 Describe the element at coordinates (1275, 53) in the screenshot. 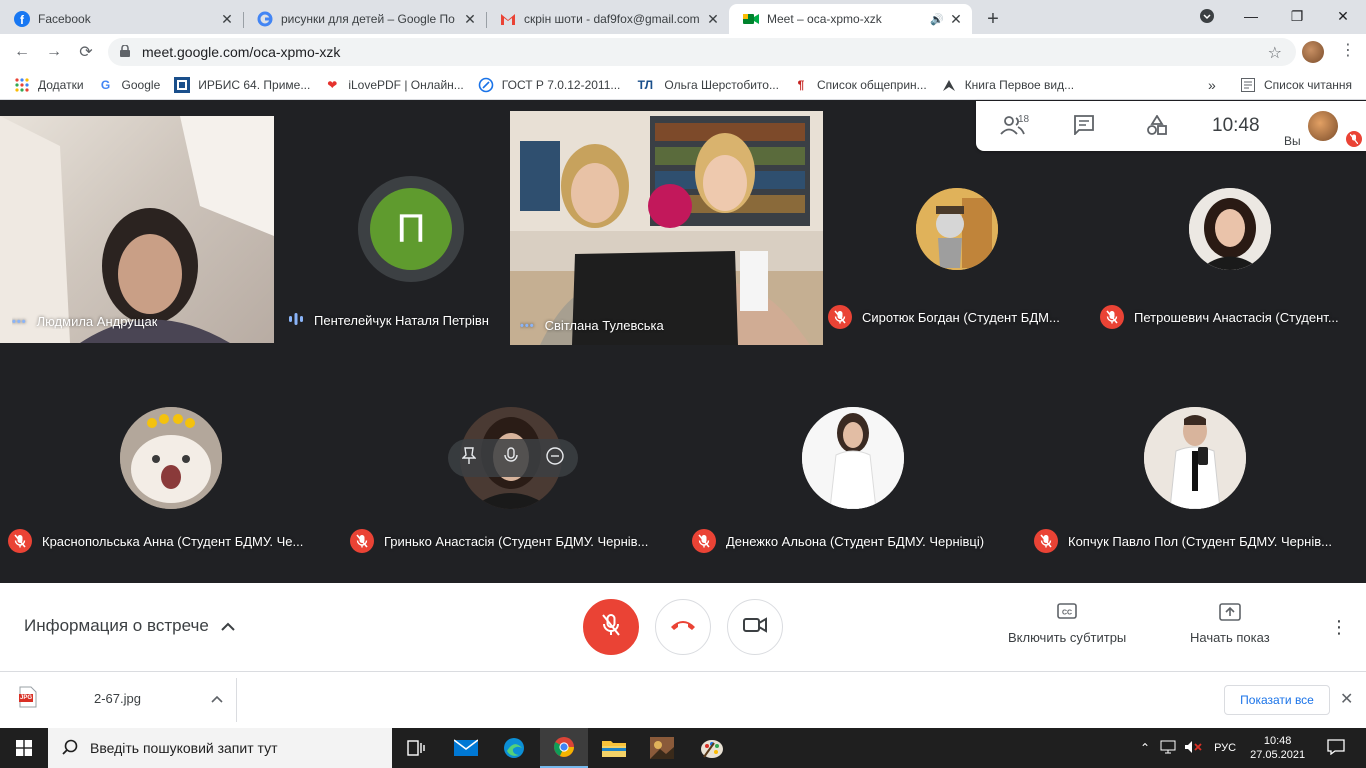

I see `bookmark-star-icon: ☆` at that location.